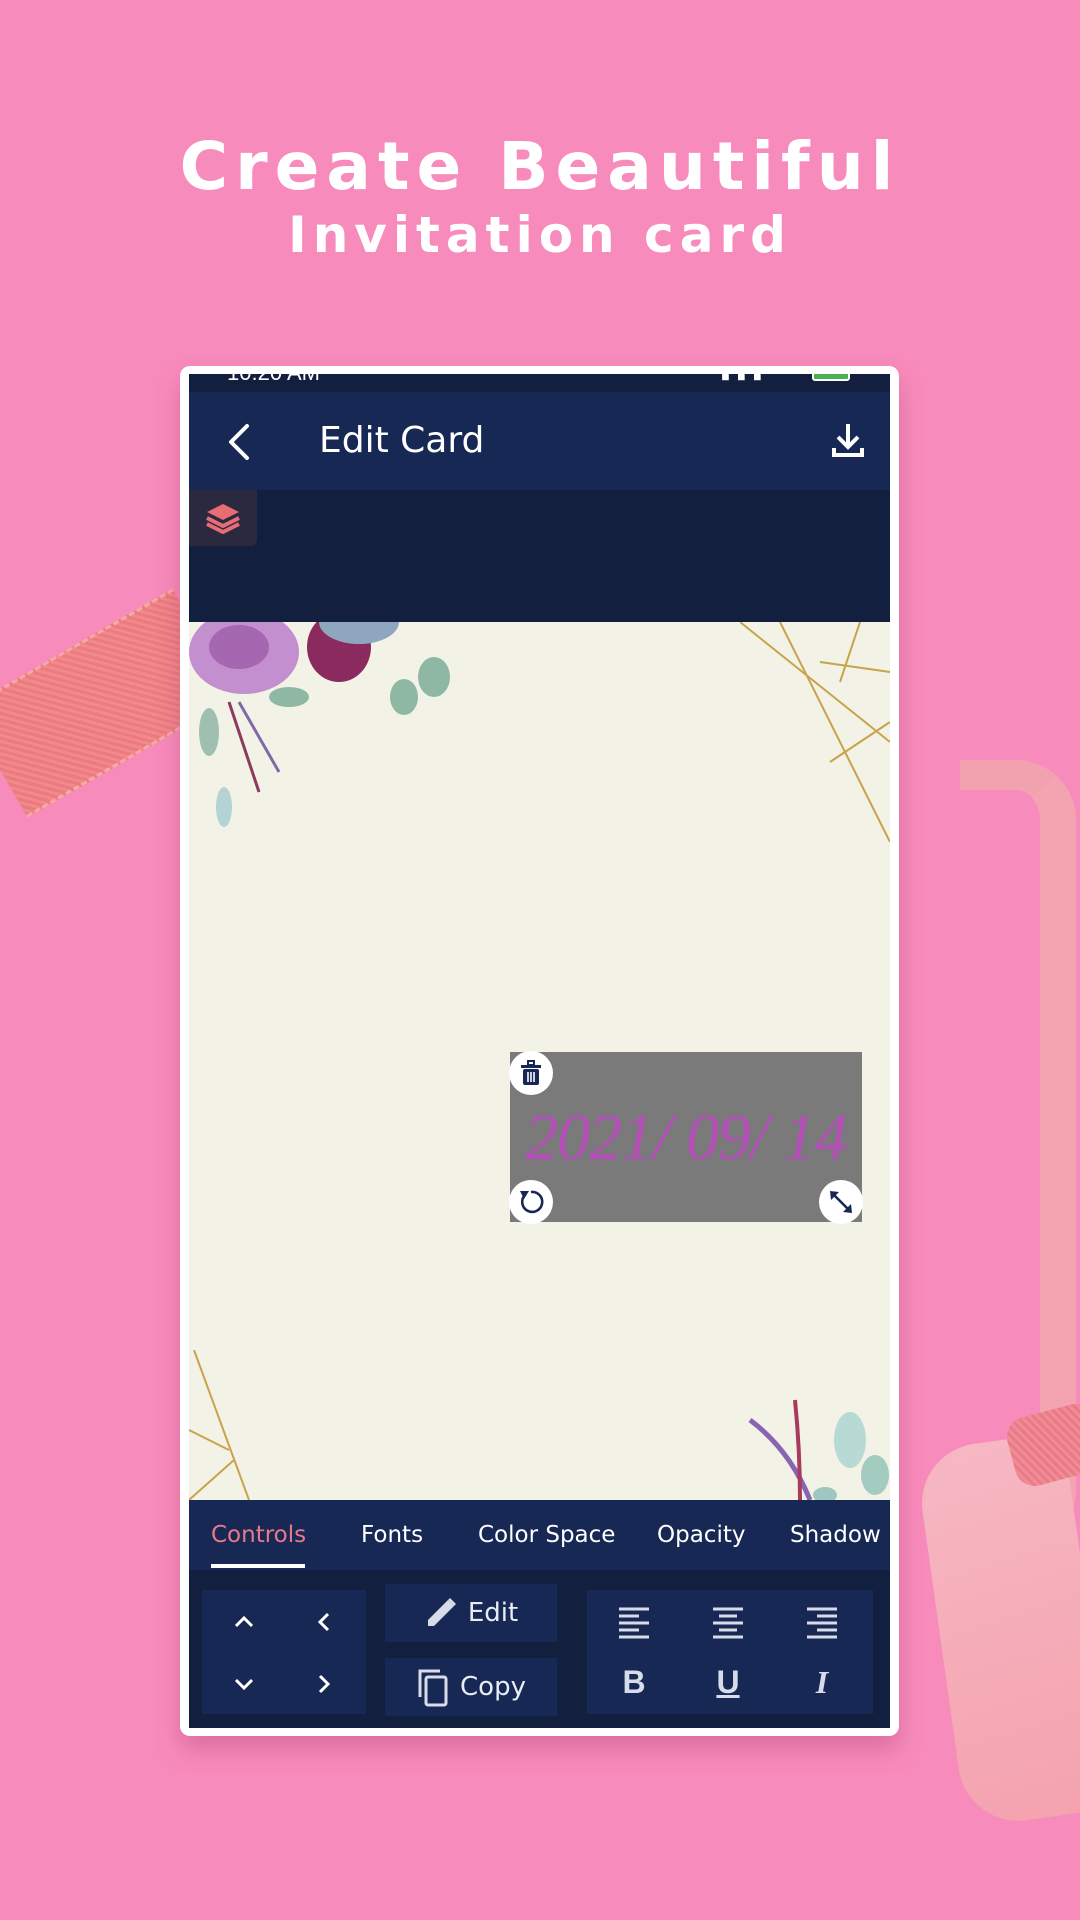 The width and height of the screenshot is (1080, 1920). Describe the element at coordinates (790, 378) in the screenshot. I see `wifi-icon: ◠` at that location.